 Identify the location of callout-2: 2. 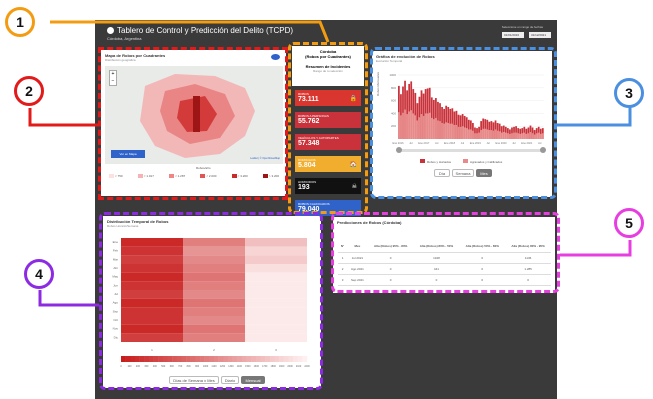
(29, 91).